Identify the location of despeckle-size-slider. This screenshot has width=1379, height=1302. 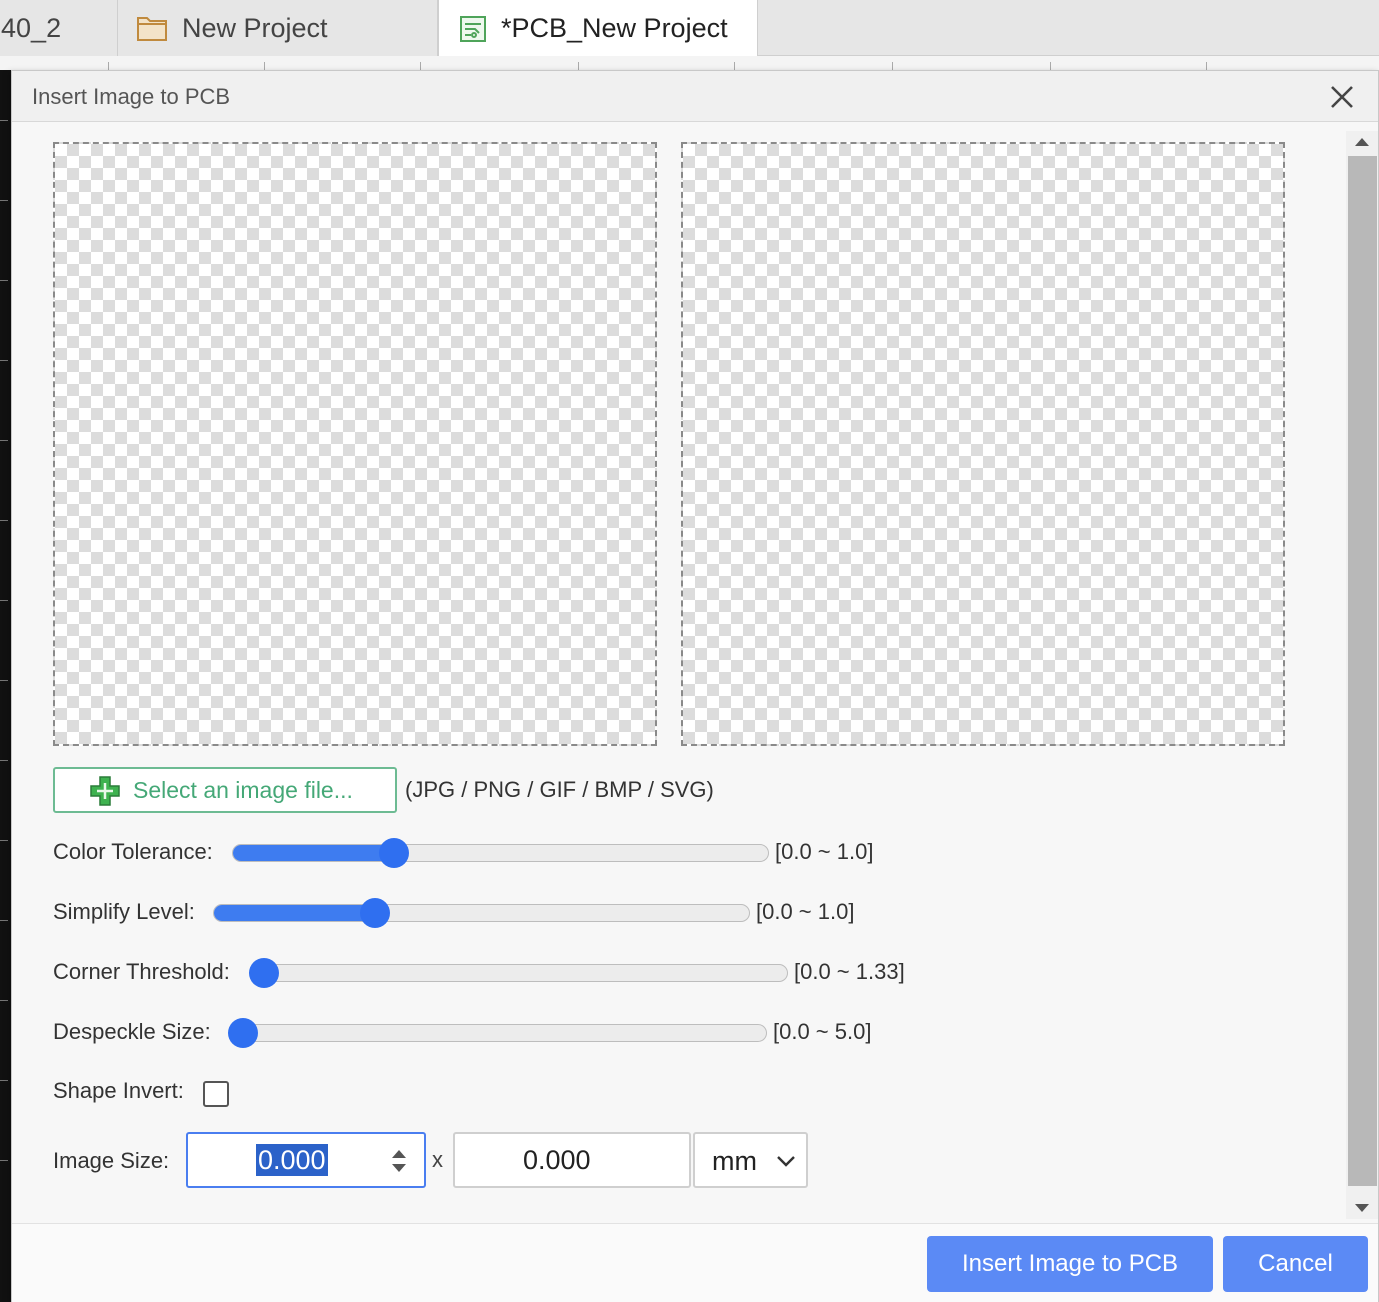
(497, 1033).